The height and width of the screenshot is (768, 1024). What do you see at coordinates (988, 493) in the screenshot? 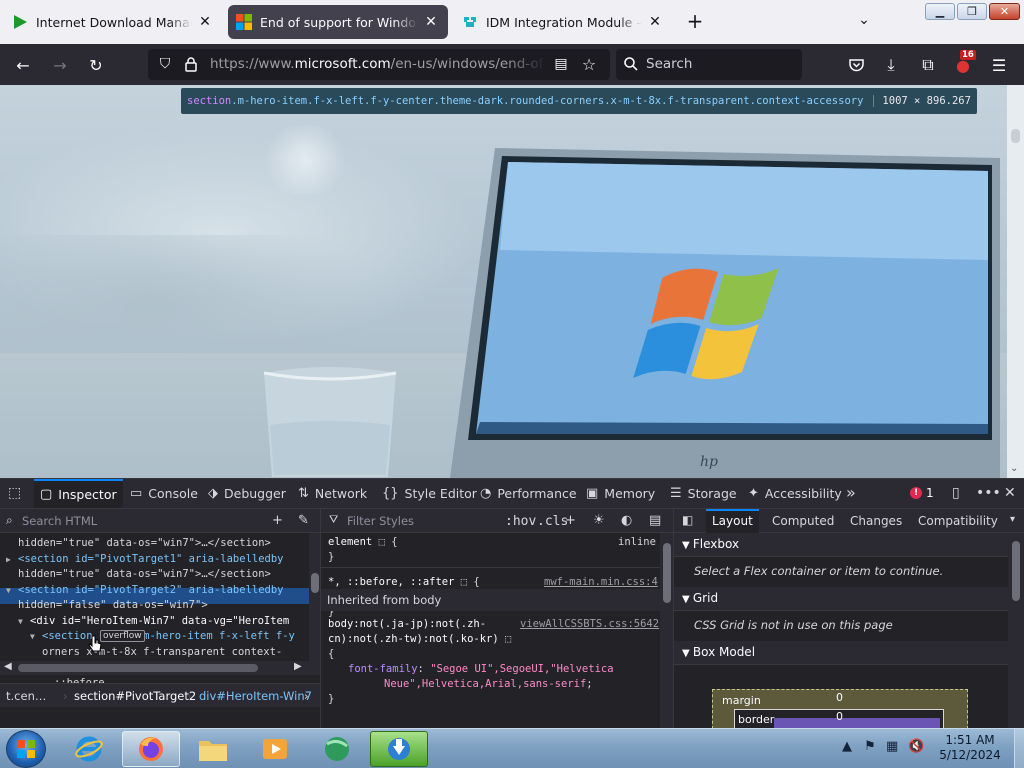
I see `more-options-icon: •••` at bounding box center [988, 493].